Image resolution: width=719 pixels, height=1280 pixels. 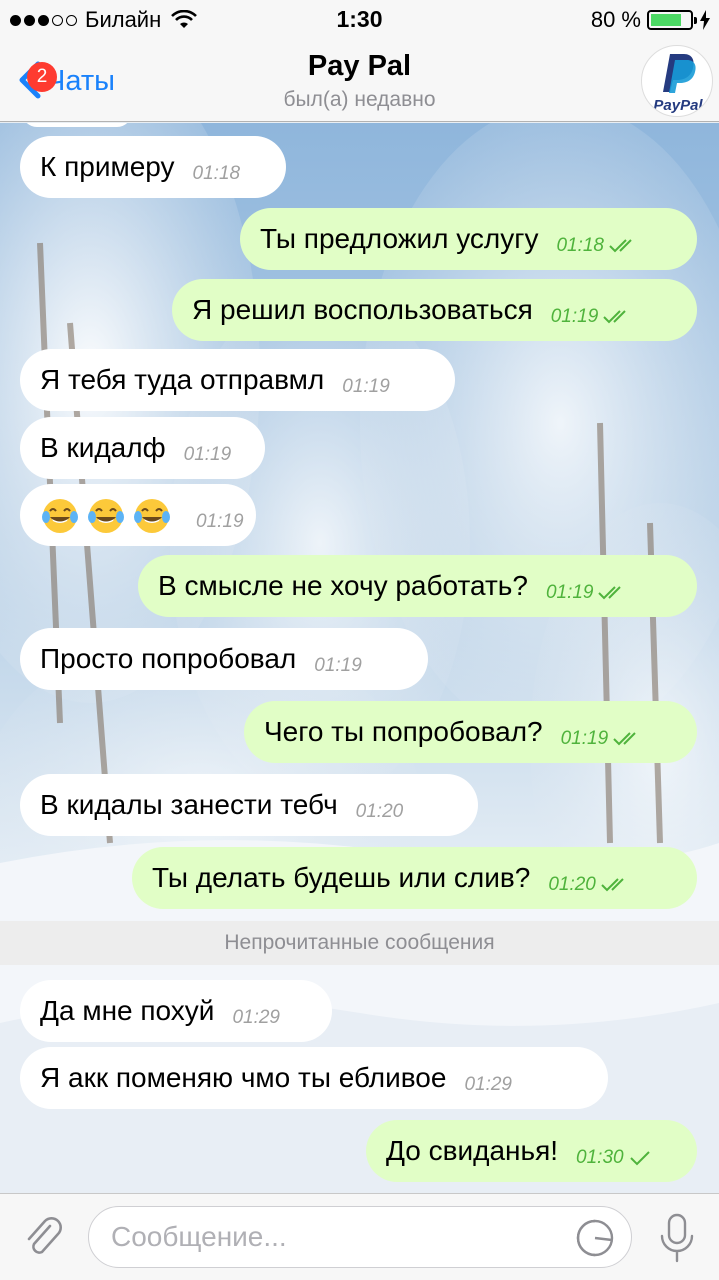 What do you see at coordinates (168, 658) in the screenshot?
I see `message-text: Просто попробовал` at bounding box center [168, 658].